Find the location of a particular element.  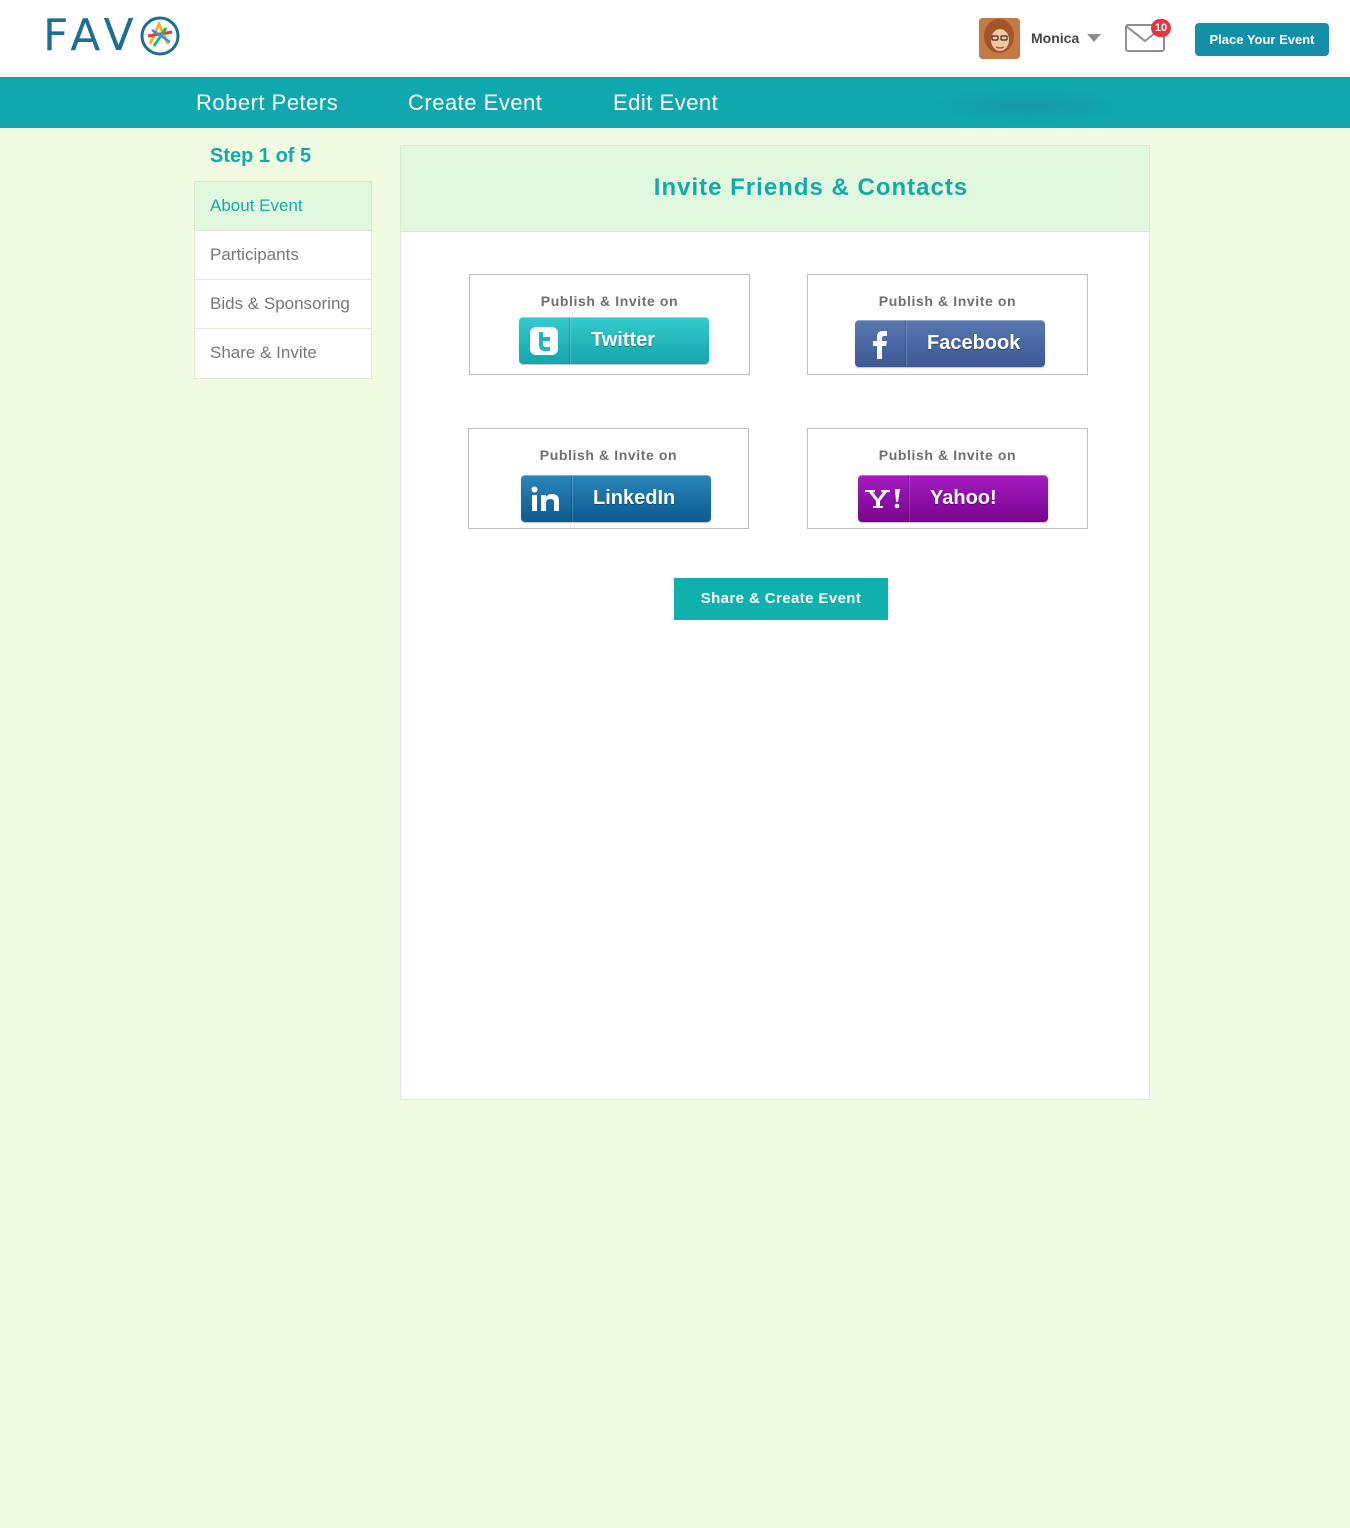

facebook-label: Facebook is located at coordinates (975, 343).